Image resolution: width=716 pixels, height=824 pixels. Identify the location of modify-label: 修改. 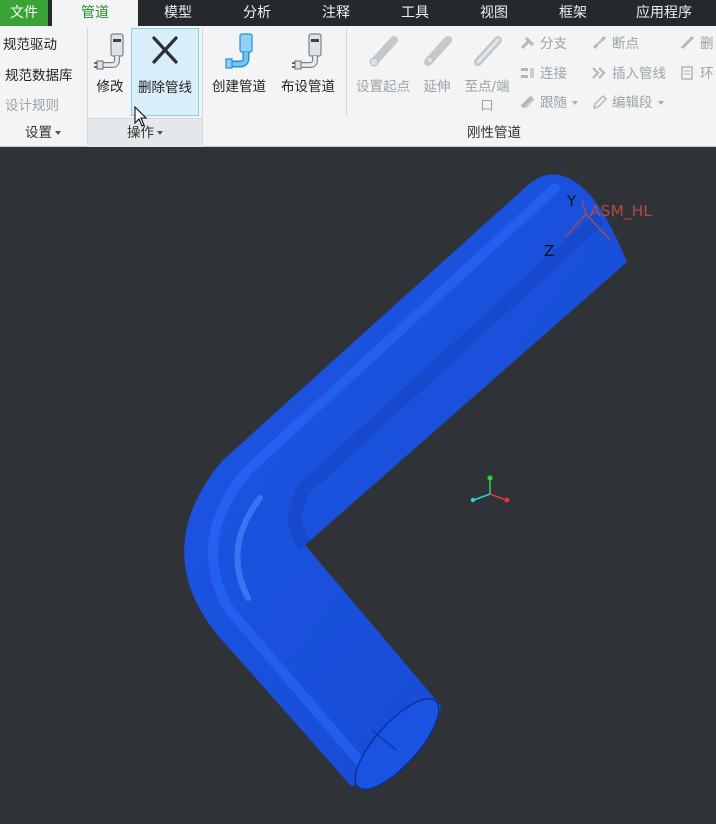
(110, 87).